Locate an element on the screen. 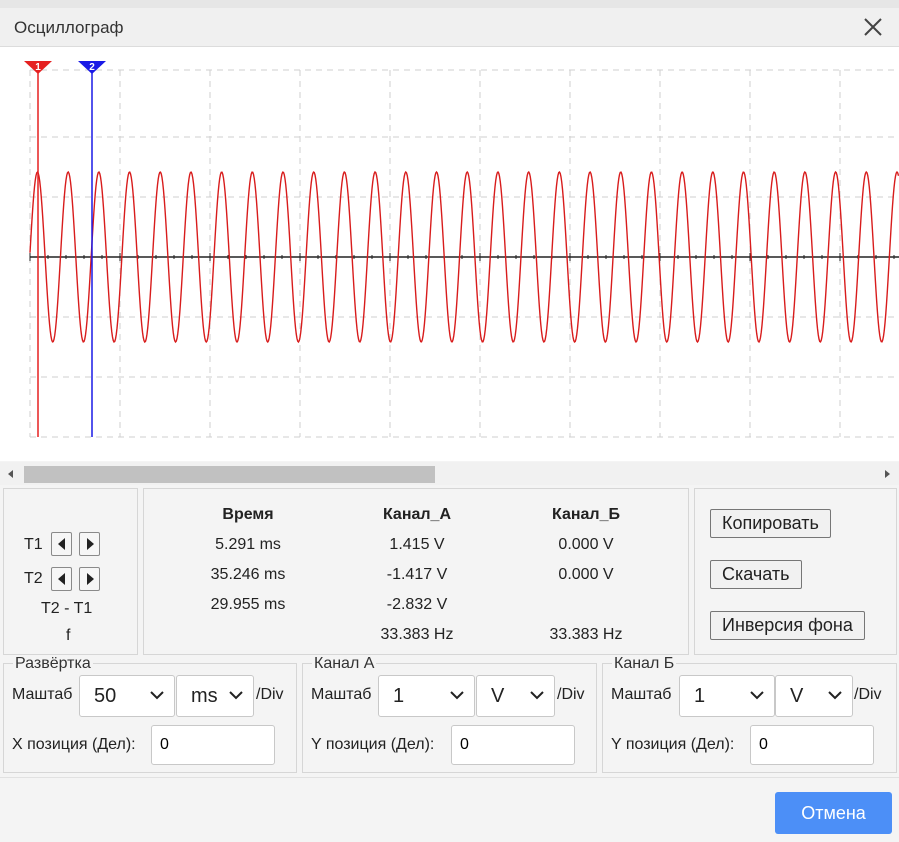  cursor-panel: T1 T2 T2 - T1 f is located at coordinates (70, 571).